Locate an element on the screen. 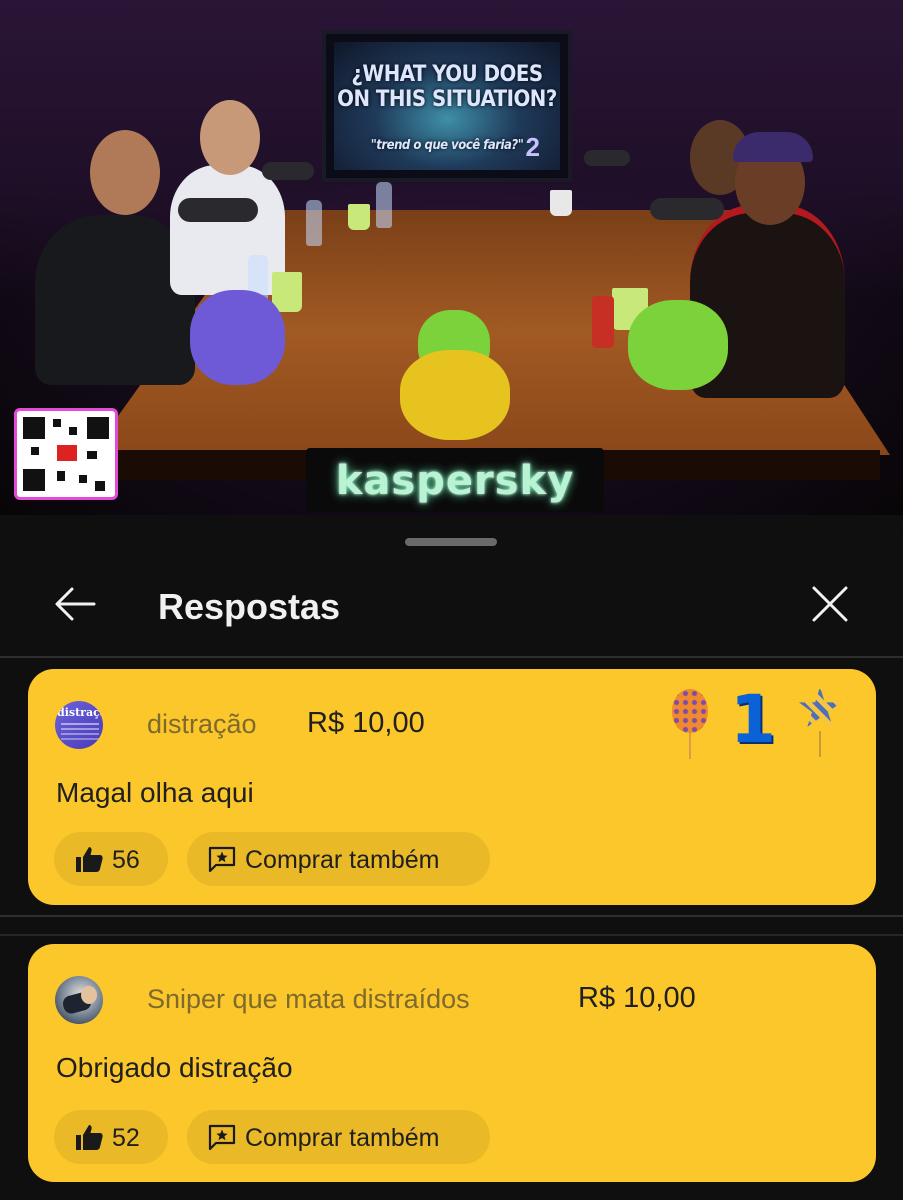  drag-handle is located at coordinates (451, 542).